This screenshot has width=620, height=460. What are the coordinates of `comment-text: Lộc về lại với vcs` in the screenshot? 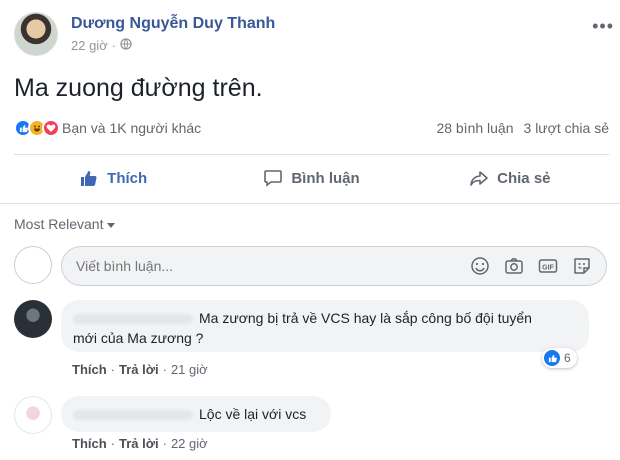 It's located at (253, 414).